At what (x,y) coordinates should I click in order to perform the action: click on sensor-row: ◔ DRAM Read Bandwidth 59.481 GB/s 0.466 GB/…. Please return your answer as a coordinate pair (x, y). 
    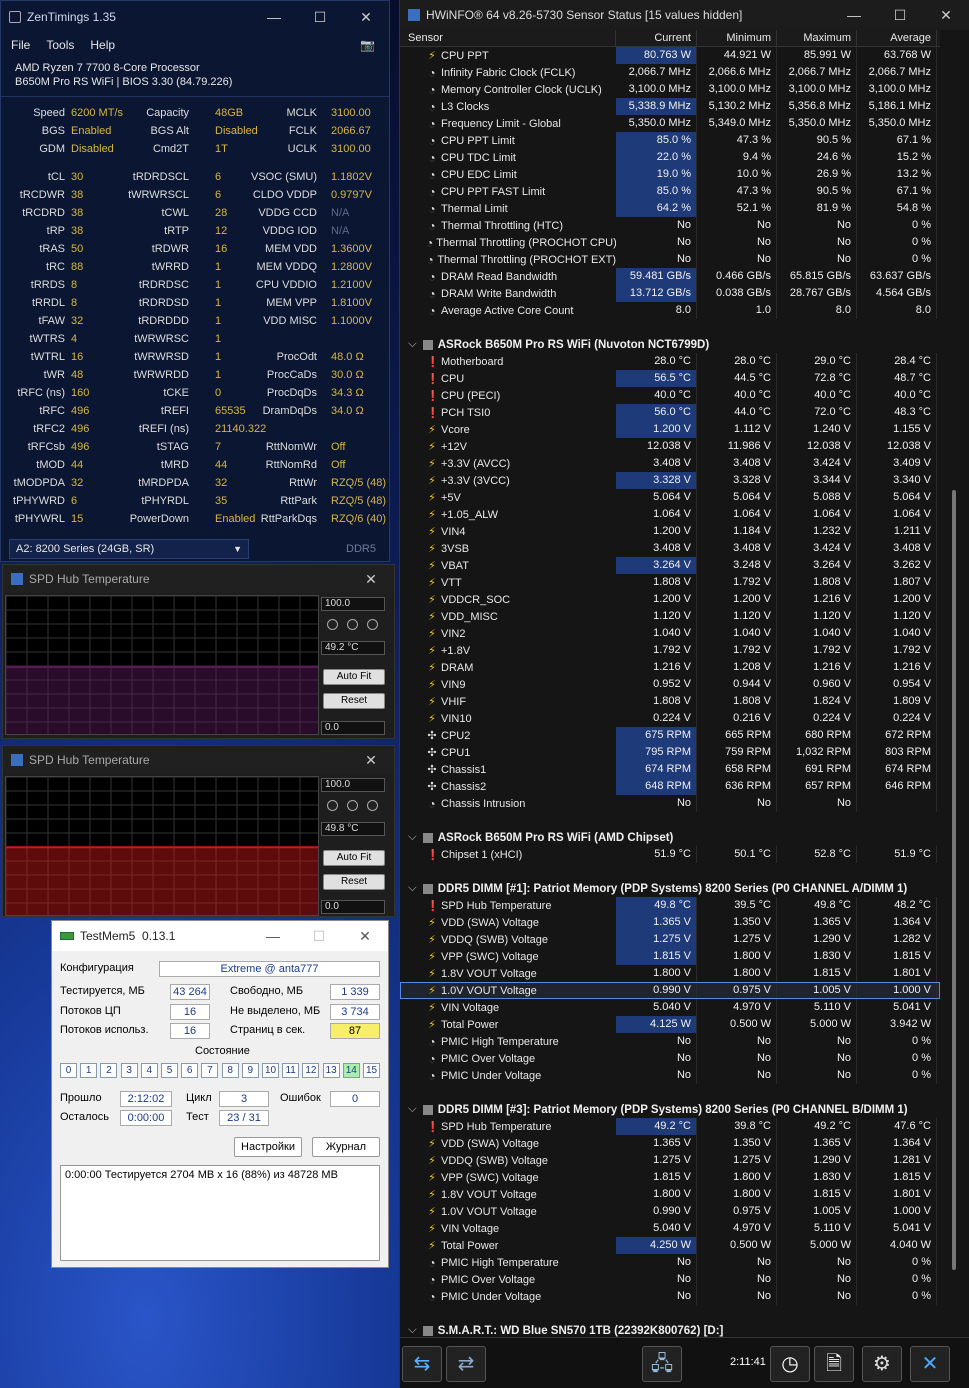
    Looking at the image, I should click on (670, 276).